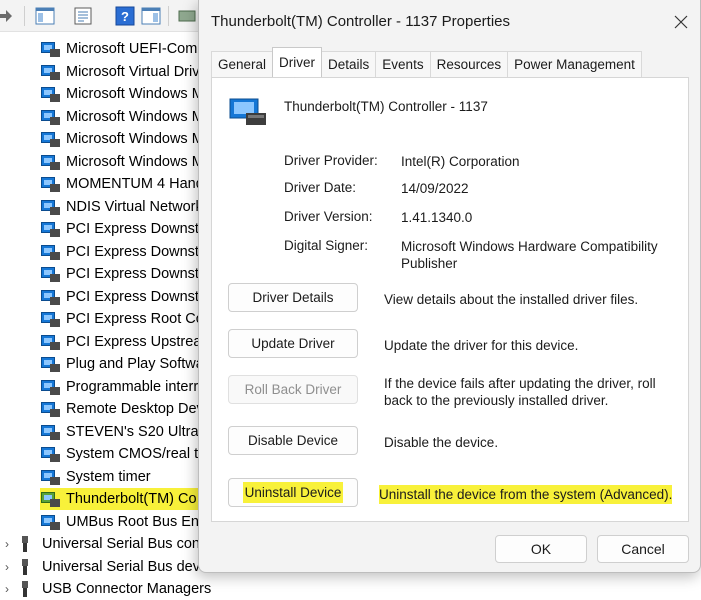 This screenshot has height=600, width=701. Describe the element at coordinates (45, 16) in the screenshot. I see `show-hide-console-tree-icon` at that location.